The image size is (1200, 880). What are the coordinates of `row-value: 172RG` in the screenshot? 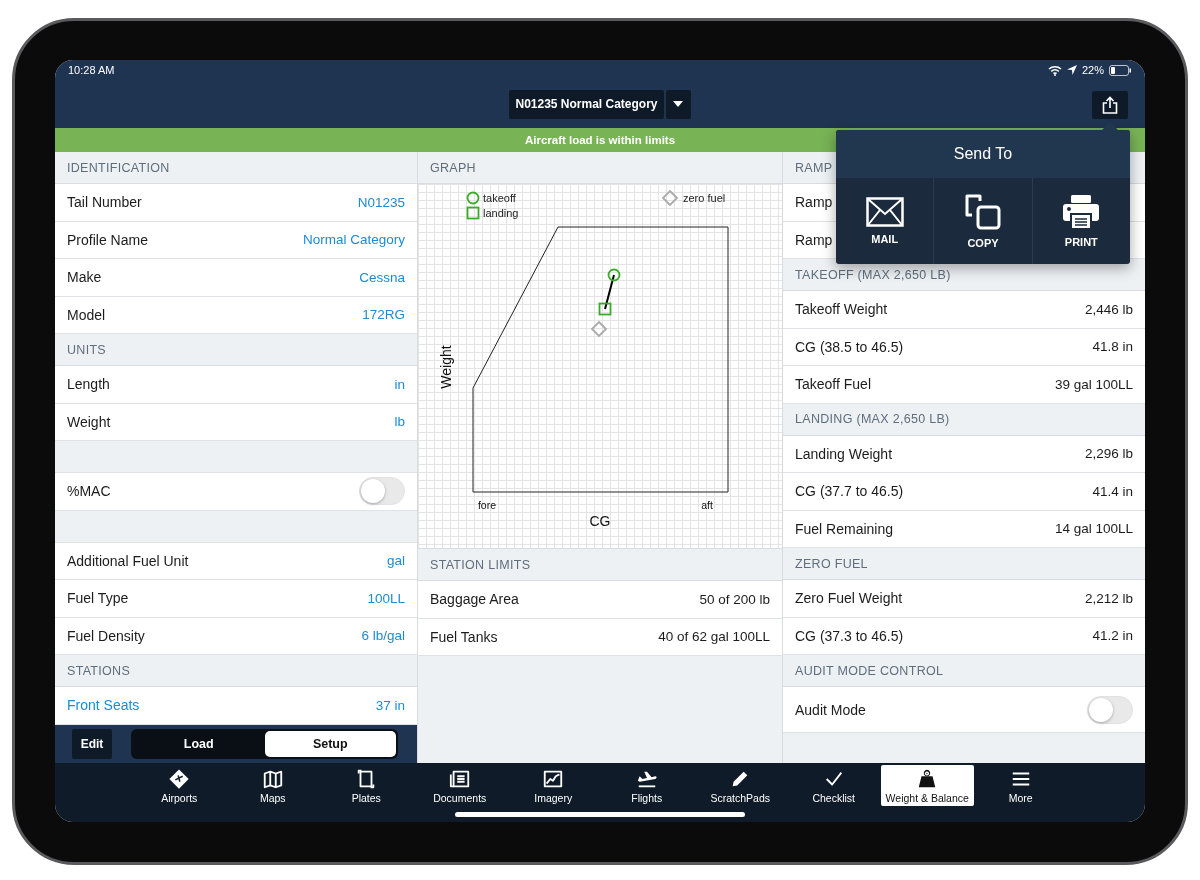 It's located at (383, 315).